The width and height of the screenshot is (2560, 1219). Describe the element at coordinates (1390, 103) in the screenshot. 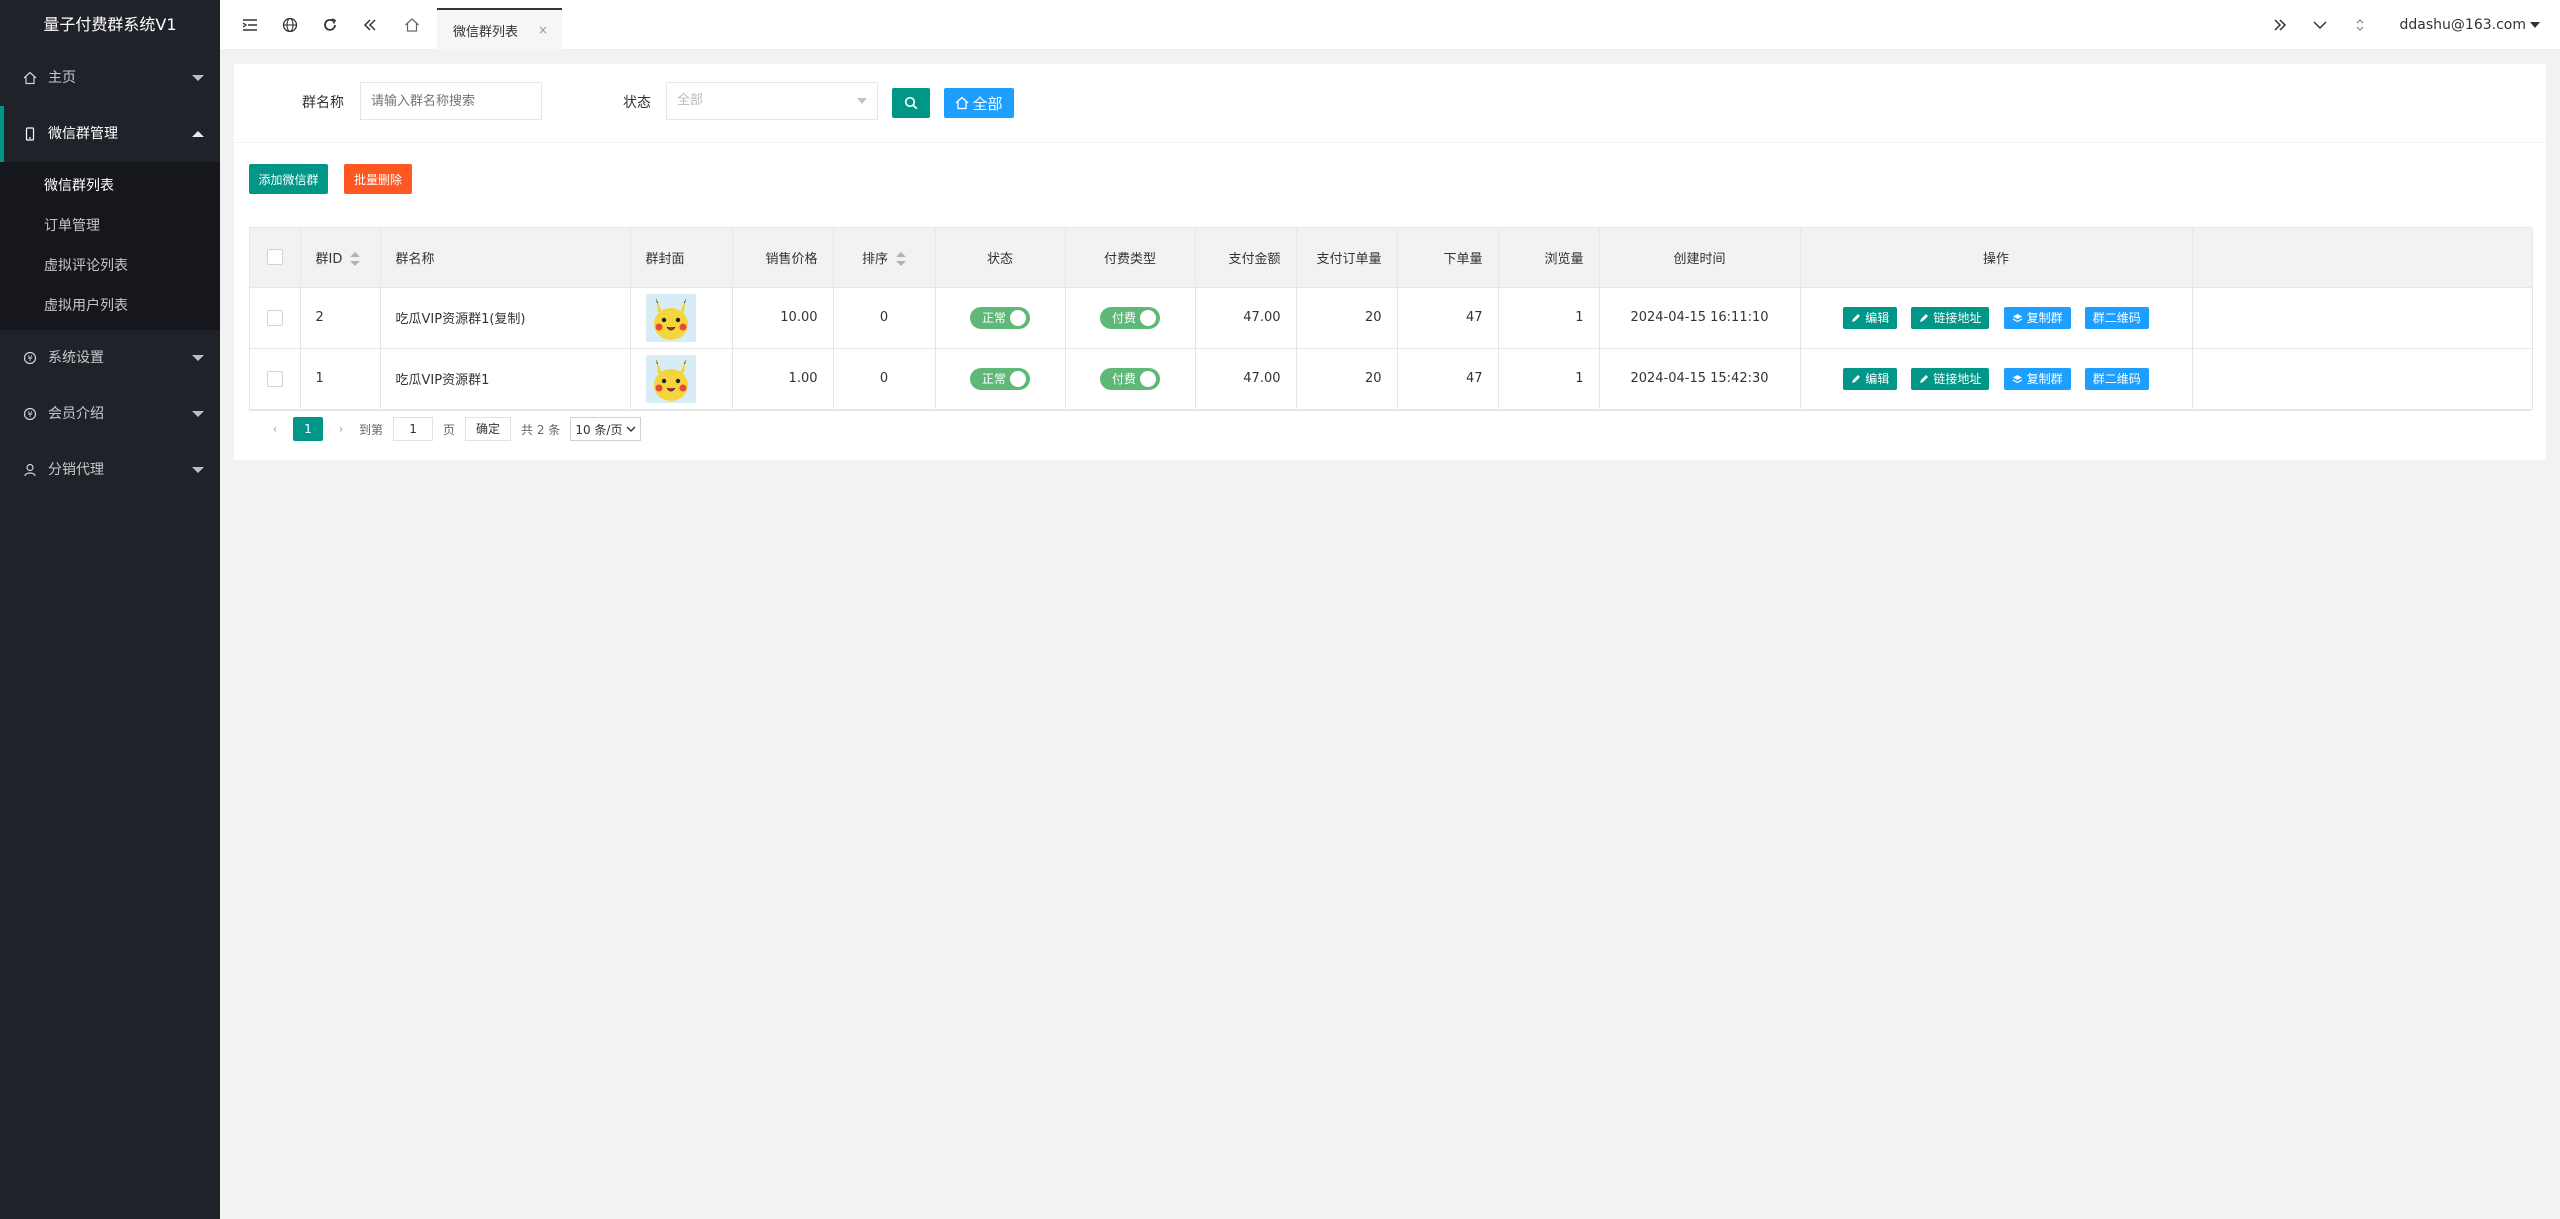

I see `search-form: 群名称 状态 全部 全部` at that location.